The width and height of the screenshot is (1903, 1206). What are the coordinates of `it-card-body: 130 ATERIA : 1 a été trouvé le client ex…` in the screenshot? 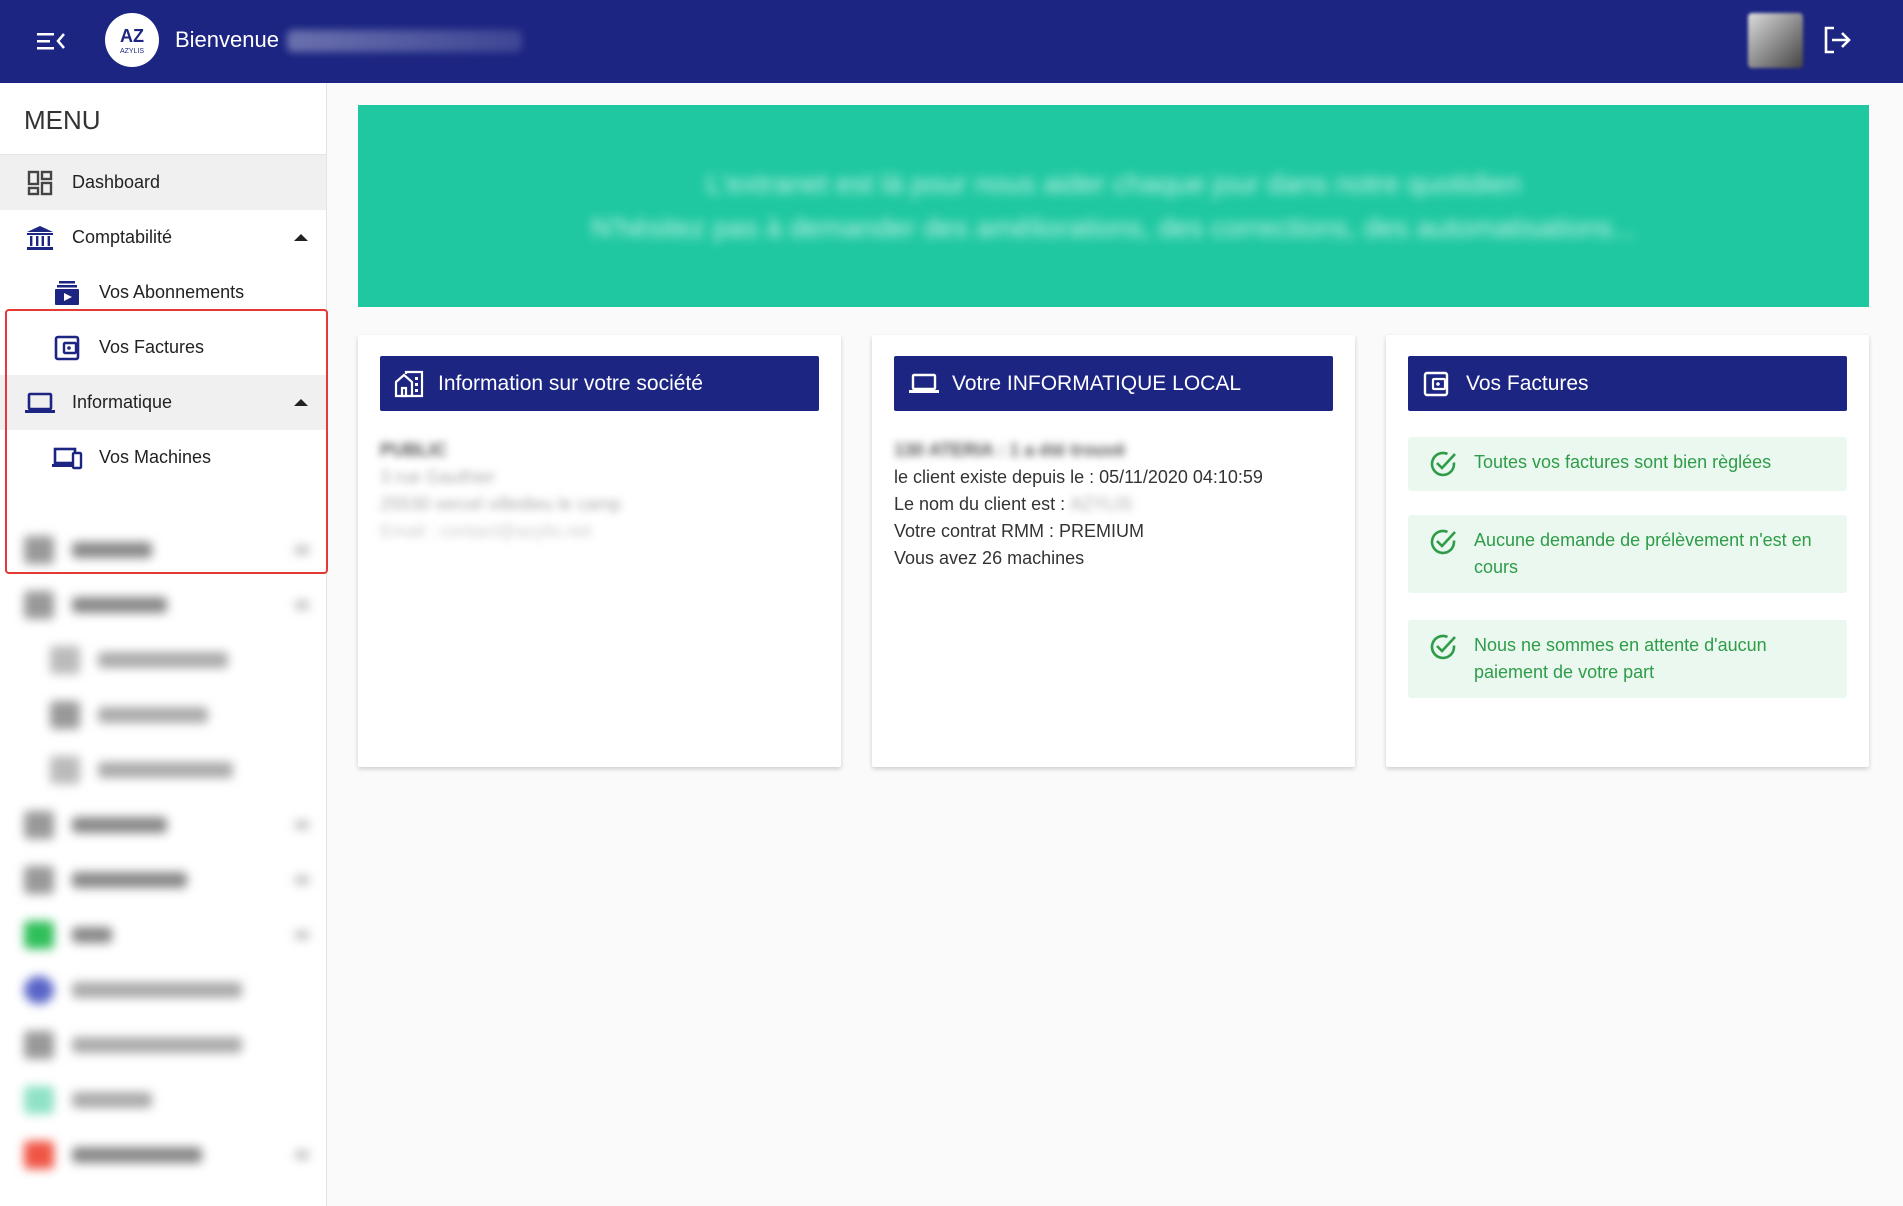 It's located at (1113, 504).